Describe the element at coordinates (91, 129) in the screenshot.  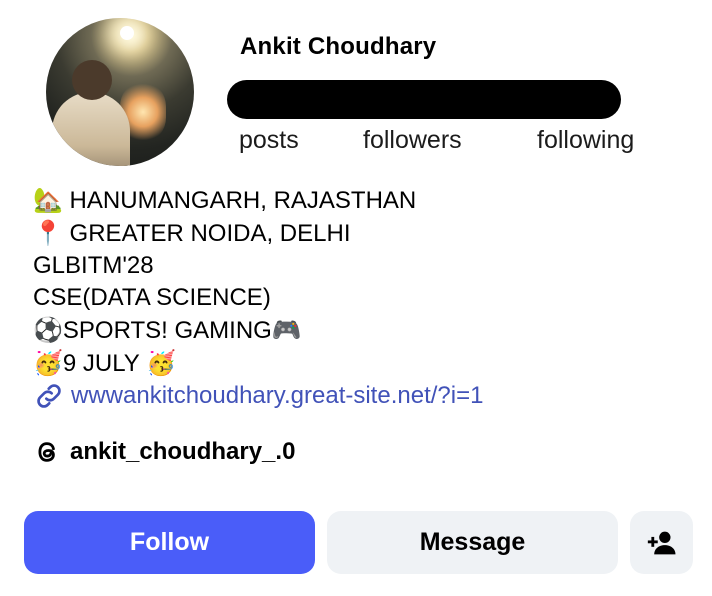
I see `avatar-person-body` at that location.